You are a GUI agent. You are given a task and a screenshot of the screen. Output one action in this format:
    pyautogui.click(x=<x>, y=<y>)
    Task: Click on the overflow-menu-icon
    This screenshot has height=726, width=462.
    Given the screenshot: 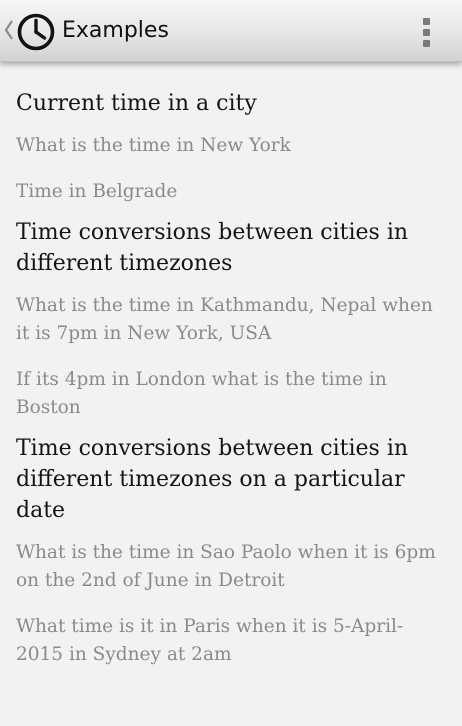 What is the action you would take?
    pyautogui.click(x=426, y=21)
    